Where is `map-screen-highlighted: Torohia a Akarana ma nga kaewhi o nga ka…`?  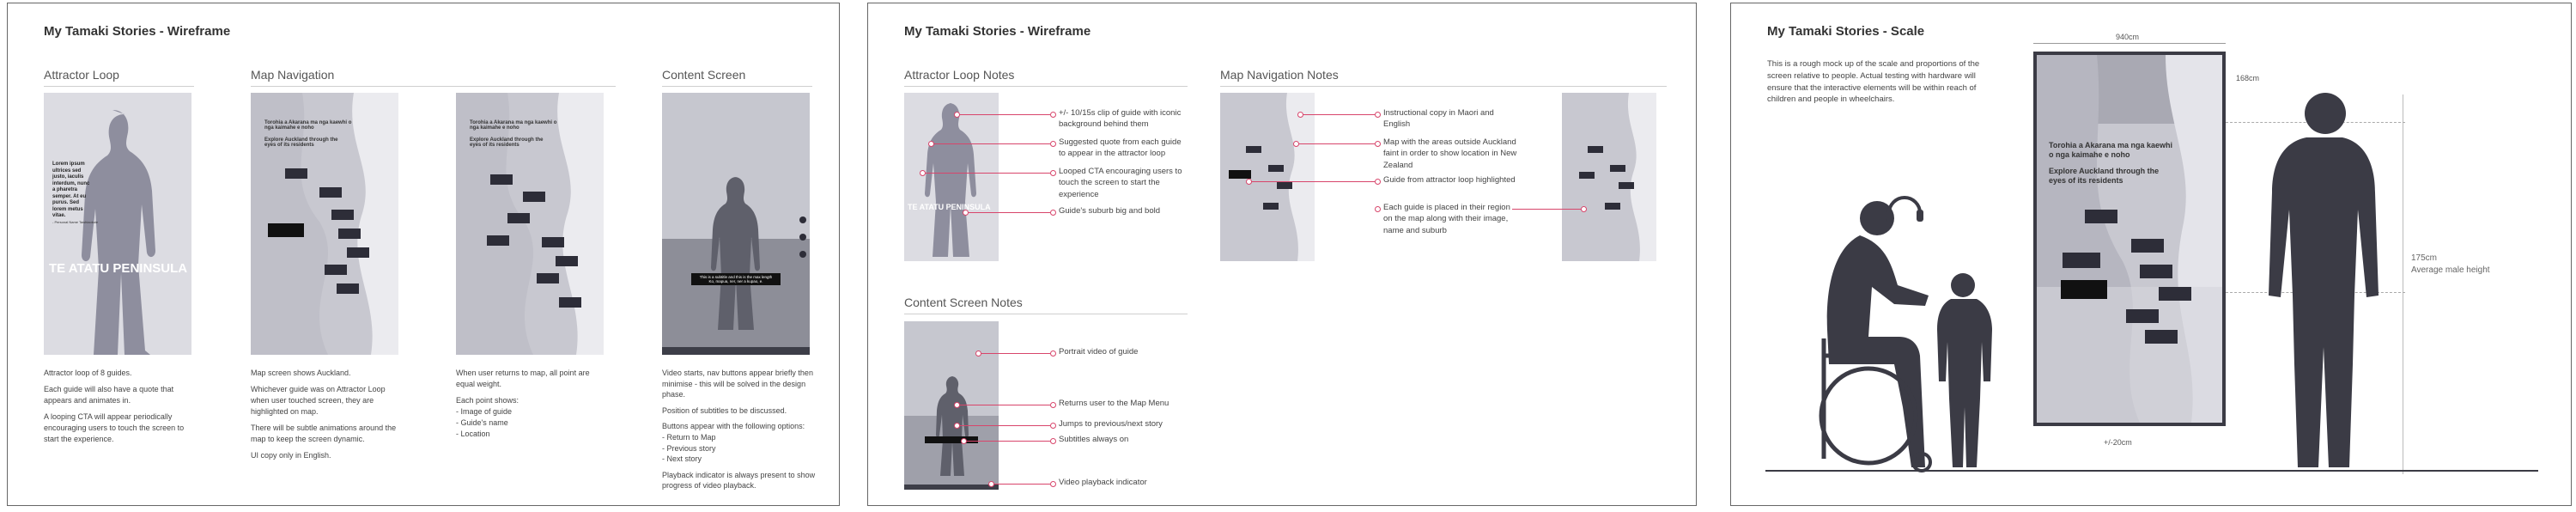 map-screen-highlighted: Torohia a Akarana ma nga kaewhi o nga ka… is located at coordinates (324, 224).